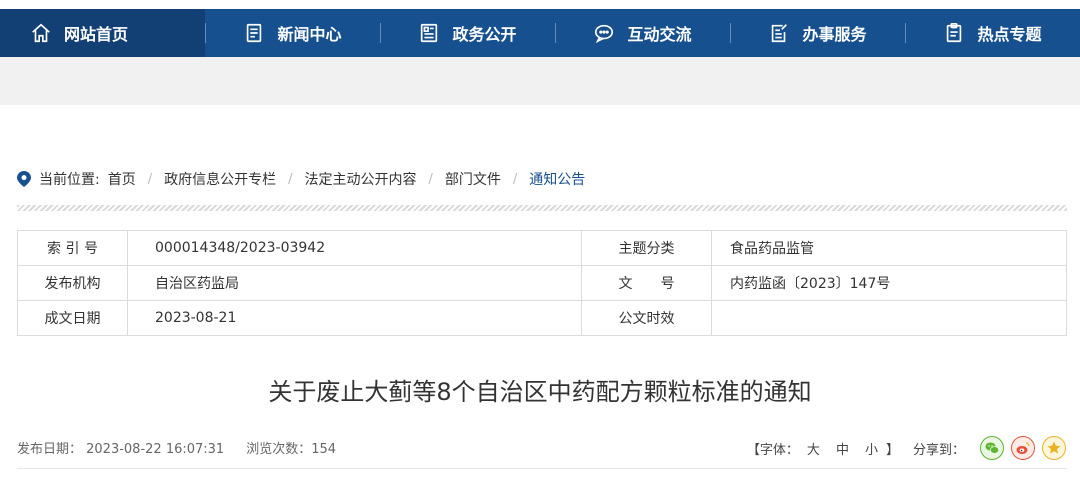 The width and height of the screenshot is (1080, 477). I want to click on article-meta: 发布日期： 2023-08-22 16:07:31 浏览次数：154, so click(176, 447).